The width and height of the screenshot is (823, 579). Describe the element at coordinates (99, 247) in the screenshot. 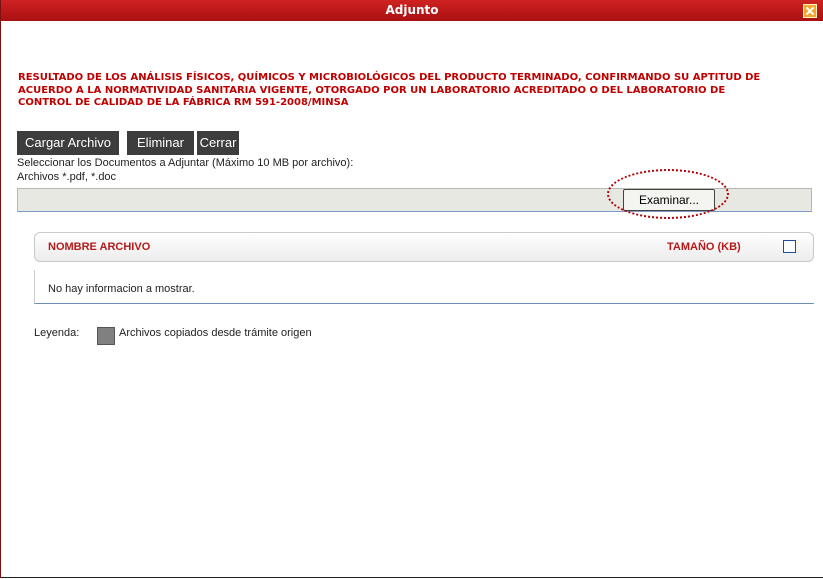

I see `column-file-name: NOMBRE ARCHIVO` at that location.